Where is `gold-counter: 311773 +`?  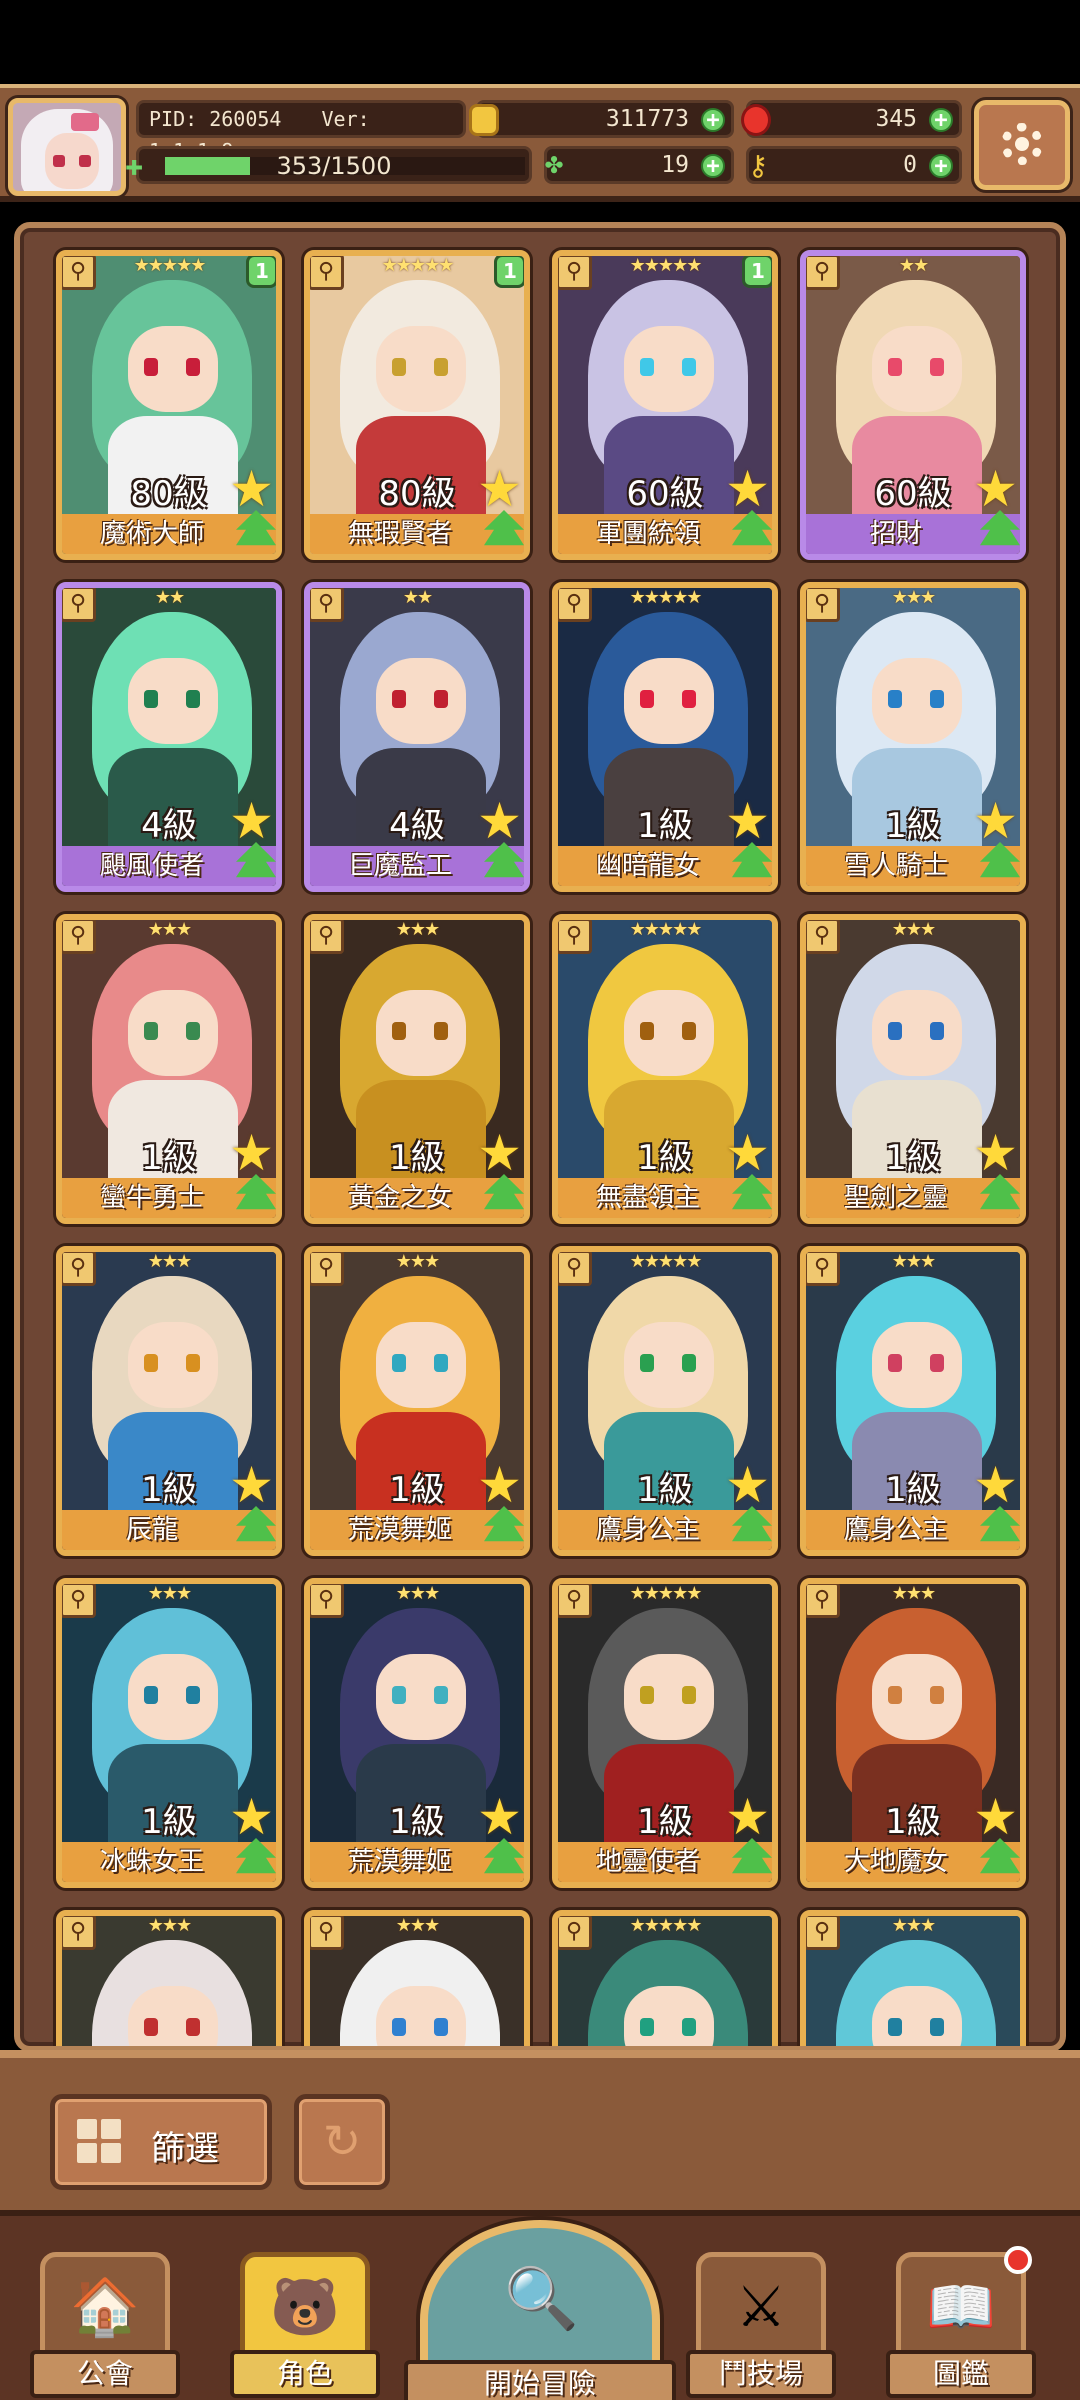
gold-counter: 311773 + is located at coordinates (601, 119).